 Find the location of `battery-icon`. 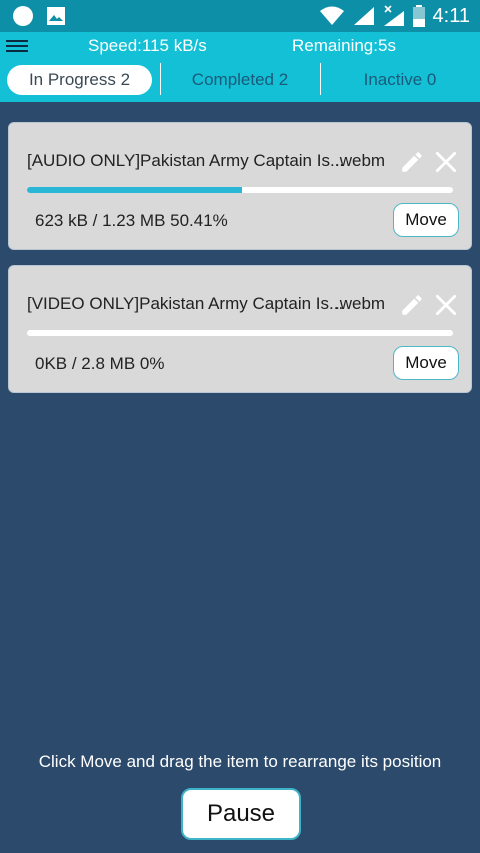

battery-icon is located at coordinates (418, 16).